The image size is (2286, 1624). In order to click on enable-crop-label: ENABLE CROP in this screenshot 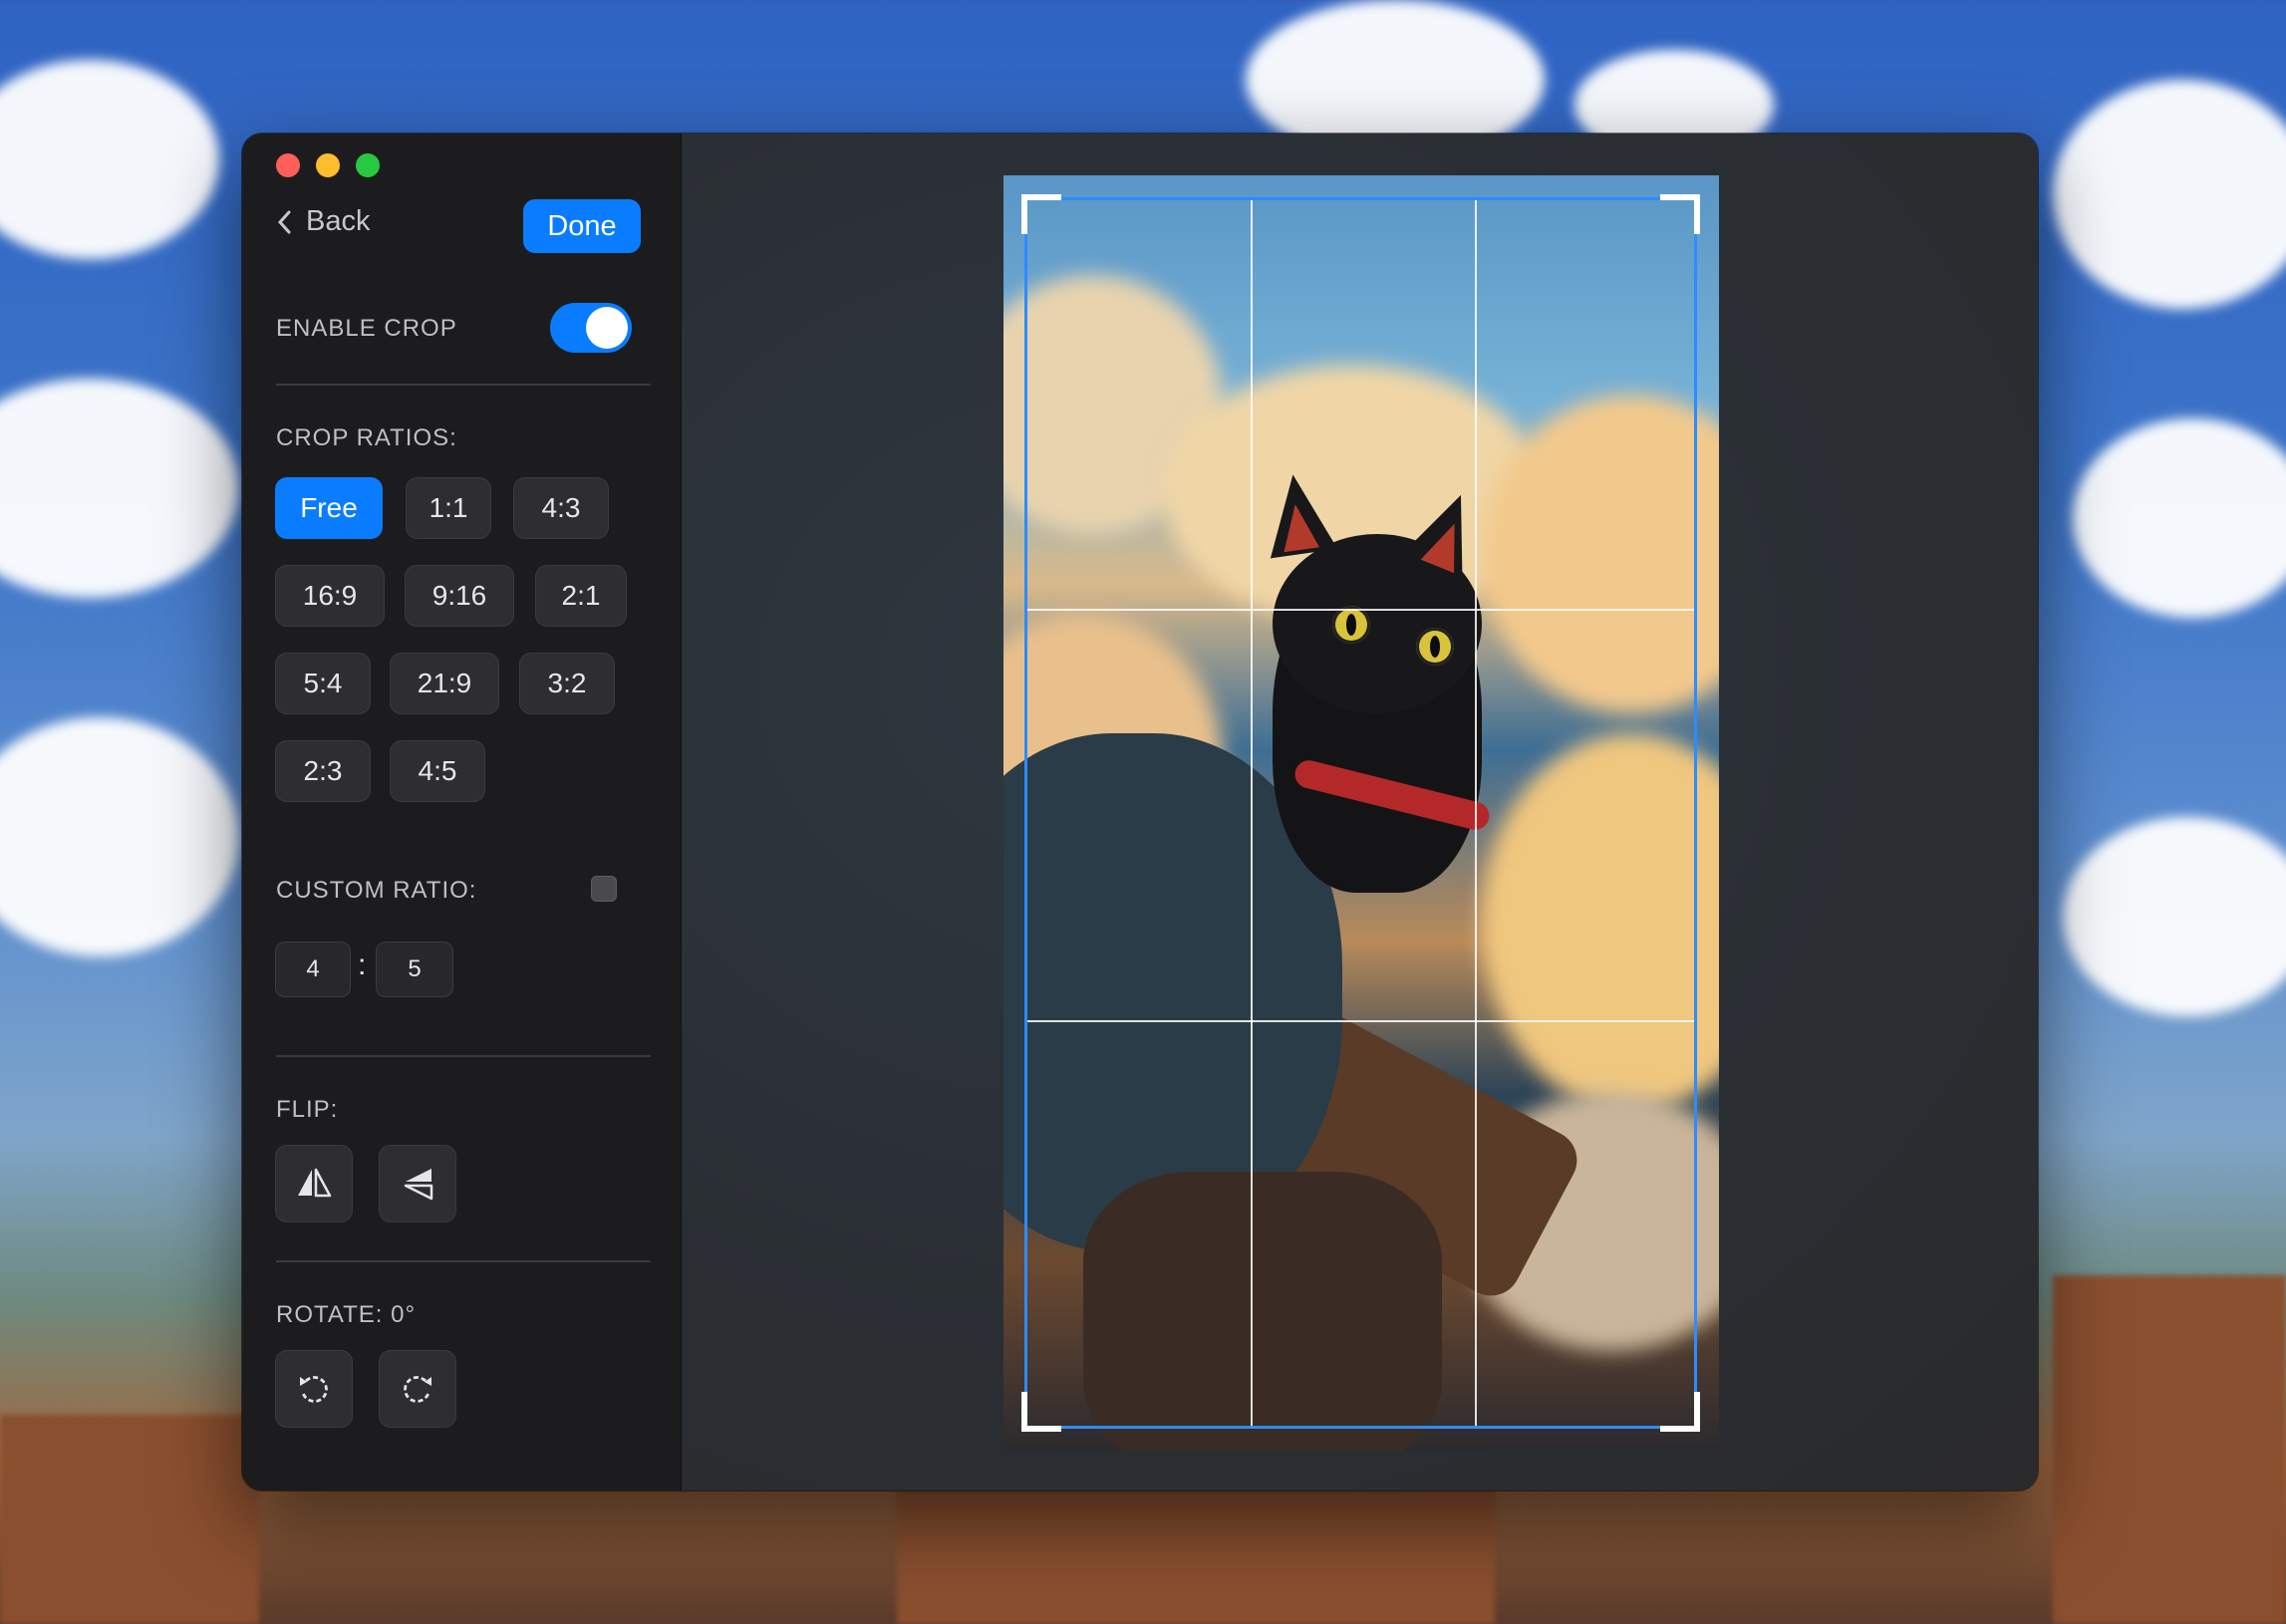, I will do `click(367, 329)`.